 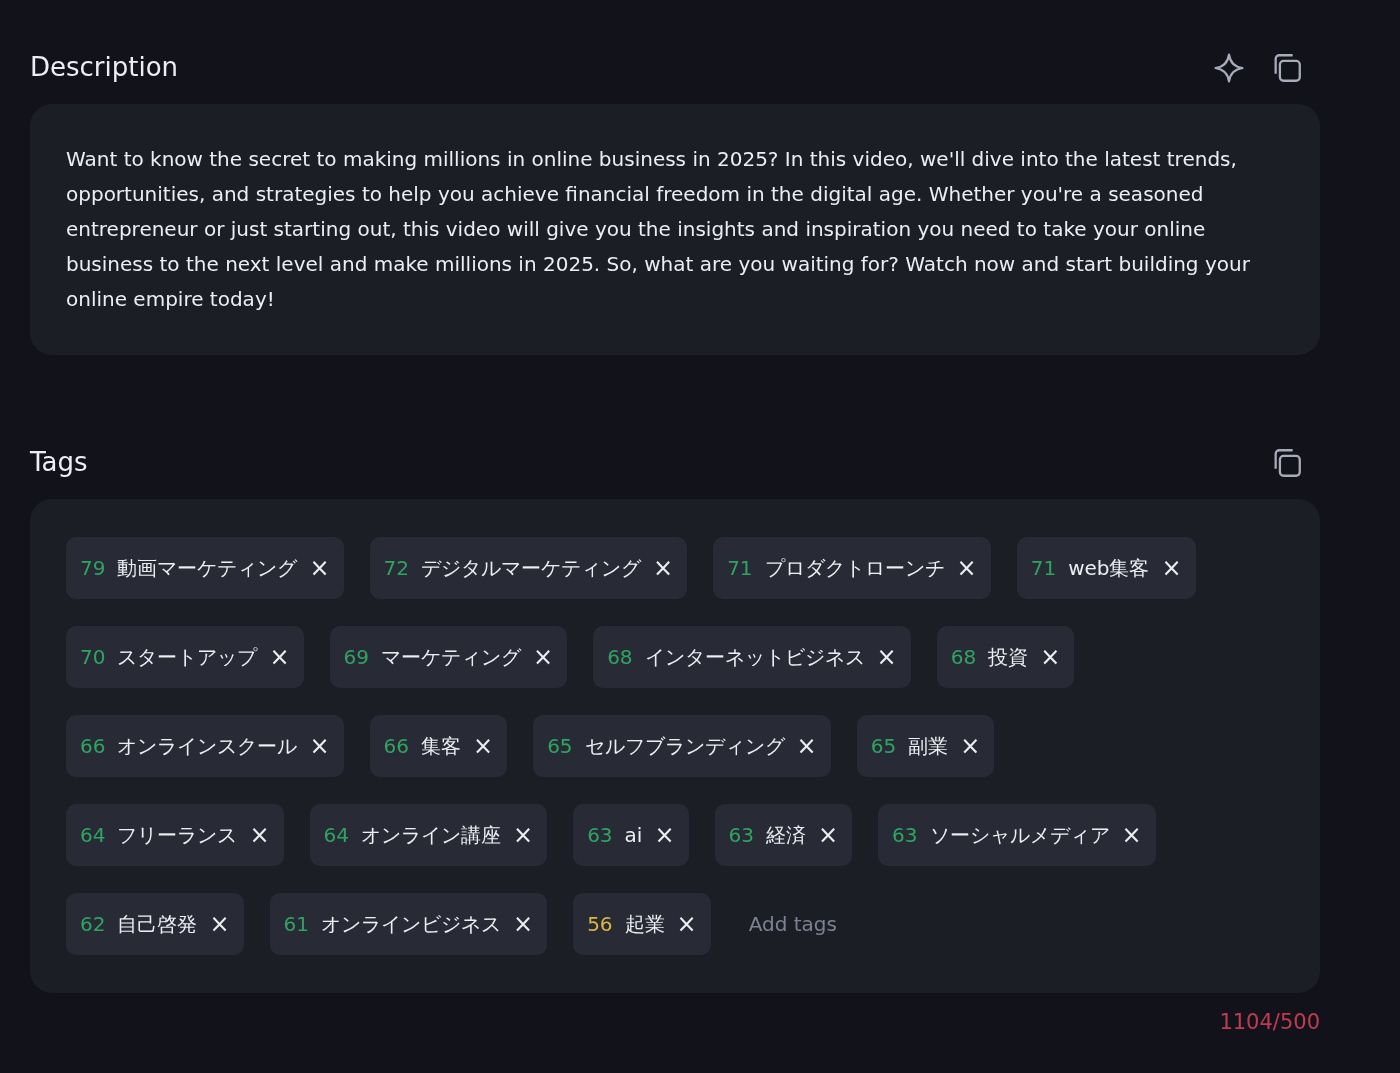 I want to click on tag-label: デジタルマーケティング, so click(x=531, y=568).